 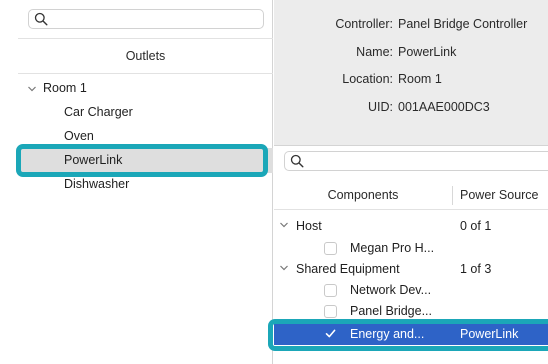 I want to click on detail-controller-label: Controller:, so click(x=364, y=24).